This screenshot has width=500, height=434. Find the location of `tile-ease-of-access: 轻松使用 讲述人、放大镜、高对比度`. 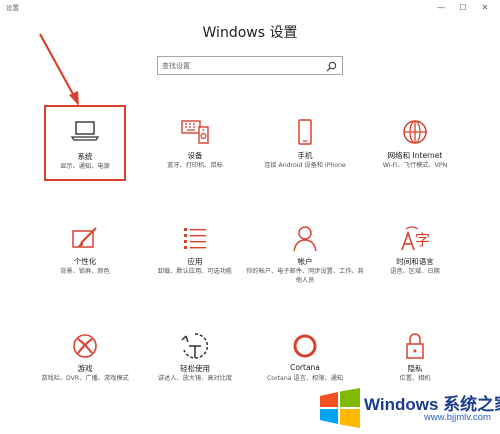

tile-ease-of-access: 轻松使用 讲述人、放大镜、高对比度 is located at coordinates (195, 359).